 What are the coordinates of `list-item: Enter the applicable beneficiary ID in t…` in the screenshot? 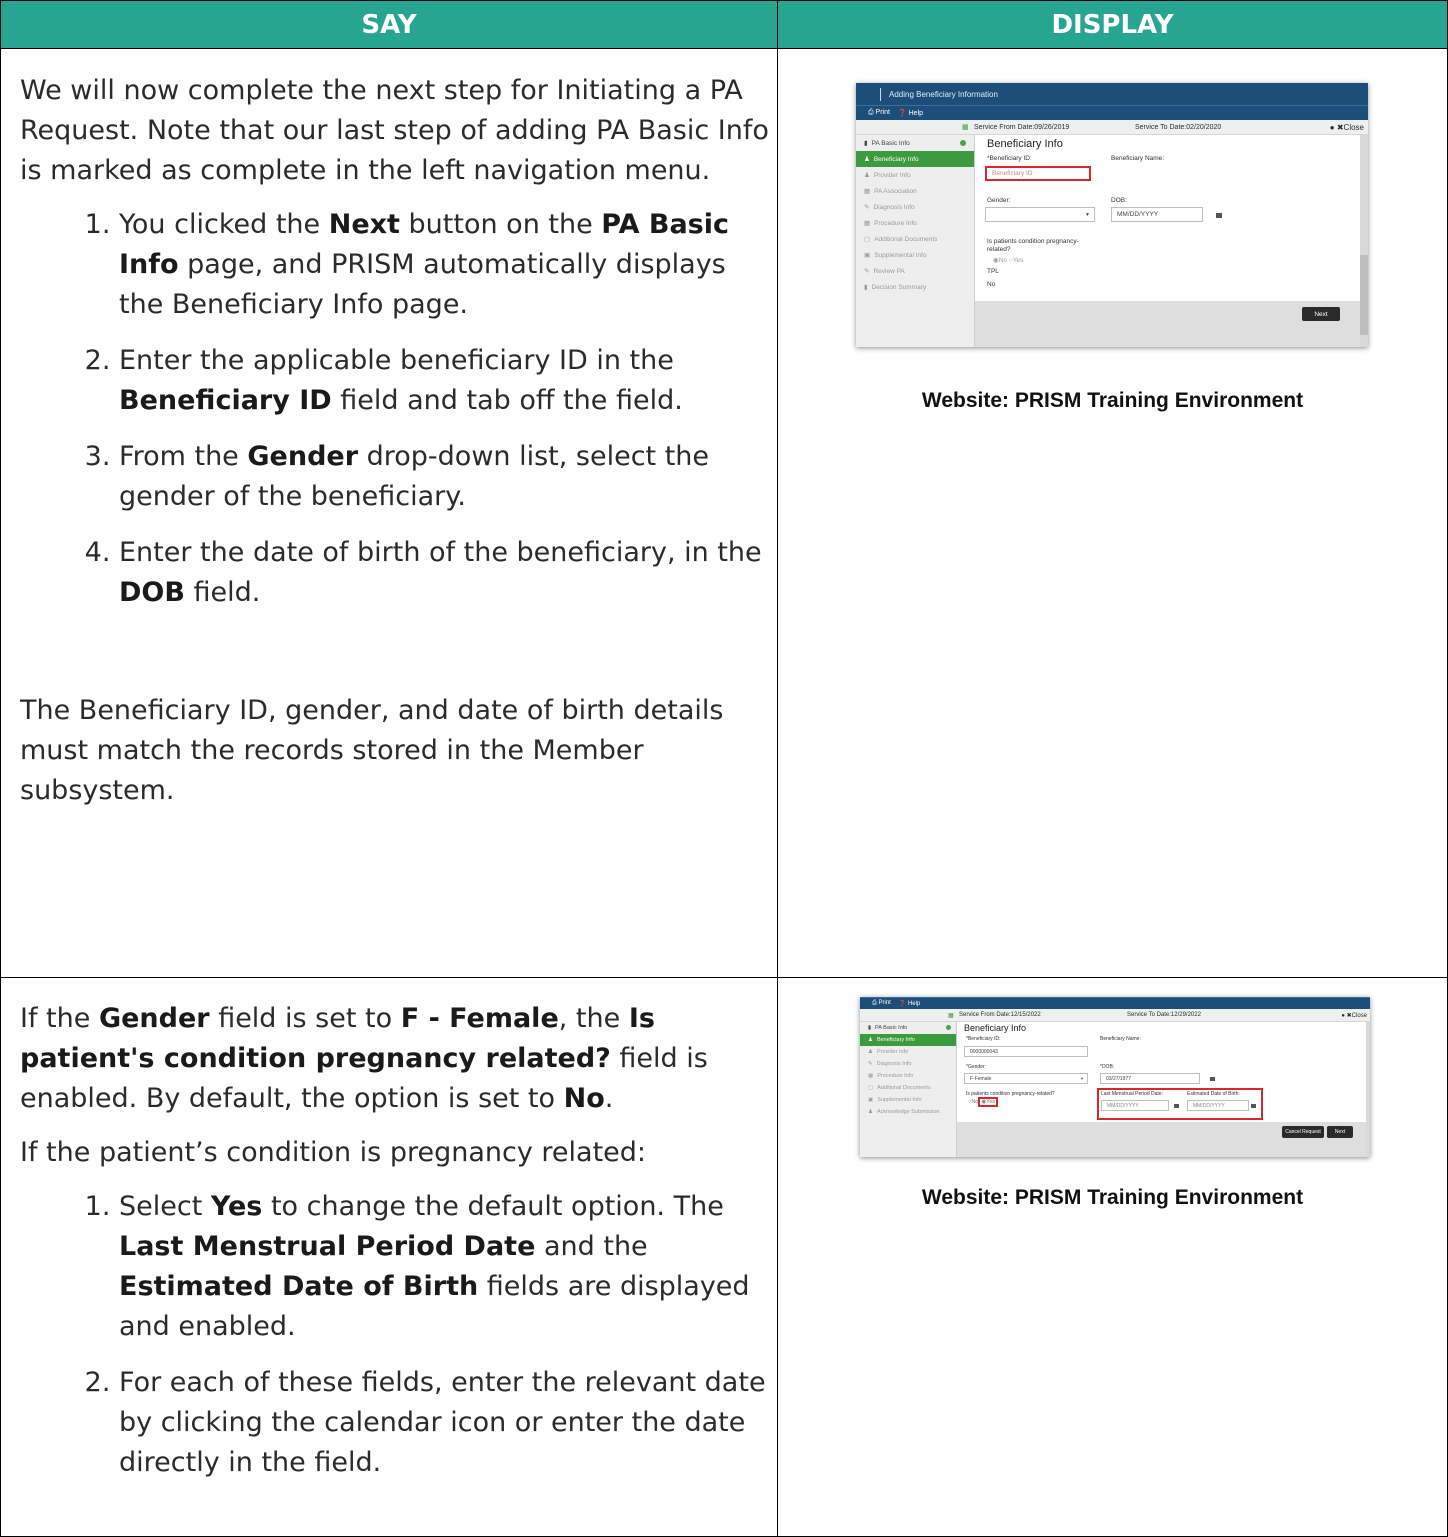 It's located at (448, 381).